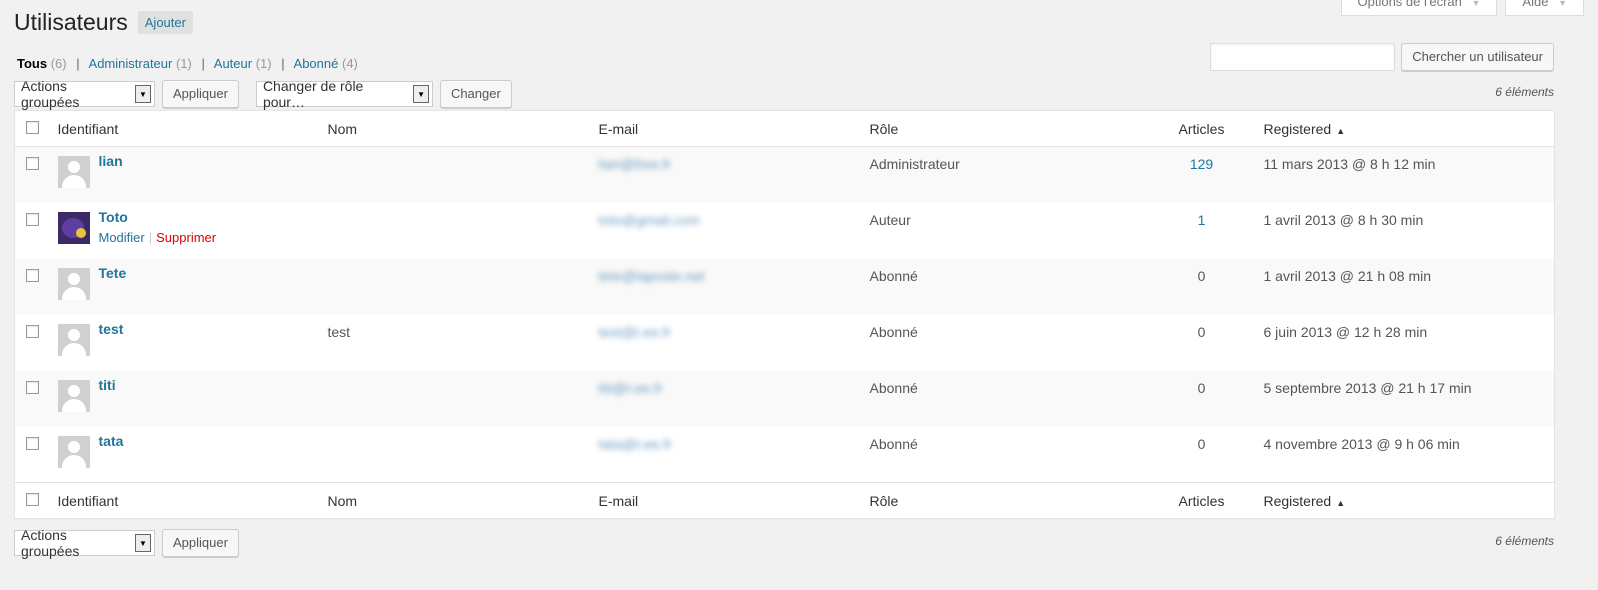 The height and width of the screenshot is (590, 1598). I want to click on search-users-button: Chercher un utilisateur, so click(1477, 57).